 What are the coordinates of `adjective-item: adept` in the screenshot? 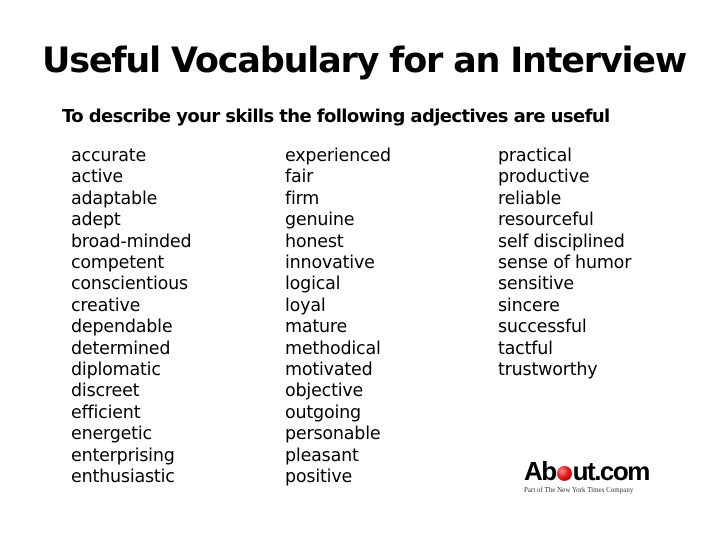 It's located at (96, 220).